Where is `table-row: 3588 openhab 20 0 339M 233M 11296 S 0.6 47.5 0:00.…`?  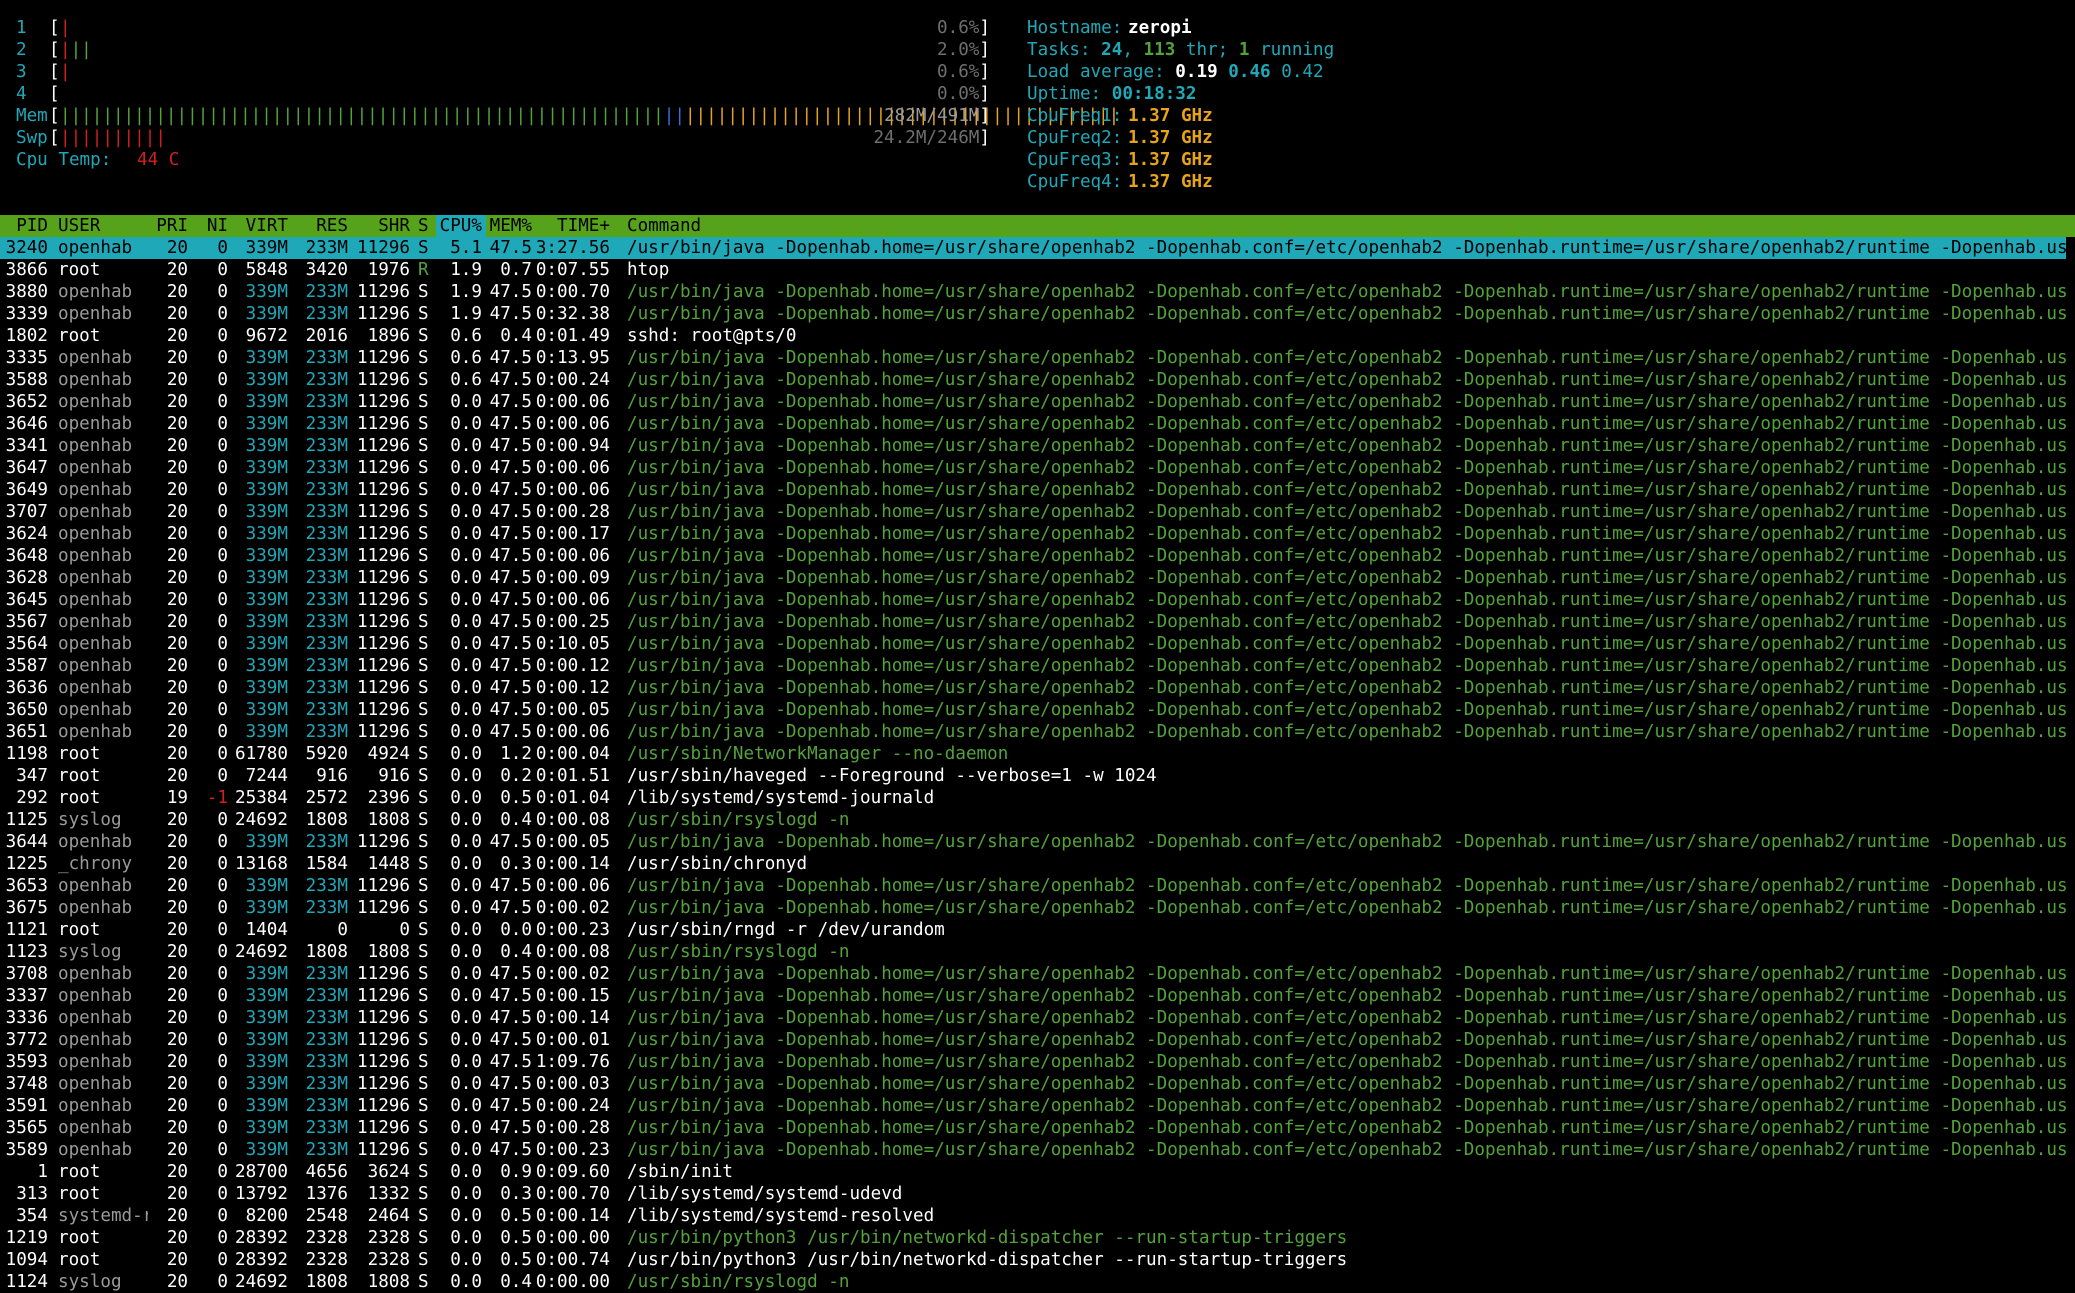 table-row: 3588 openhab 20 0 339M 233M 11296 S 0.6 47.5 0:00.… is located at coordinates (1037, 380).